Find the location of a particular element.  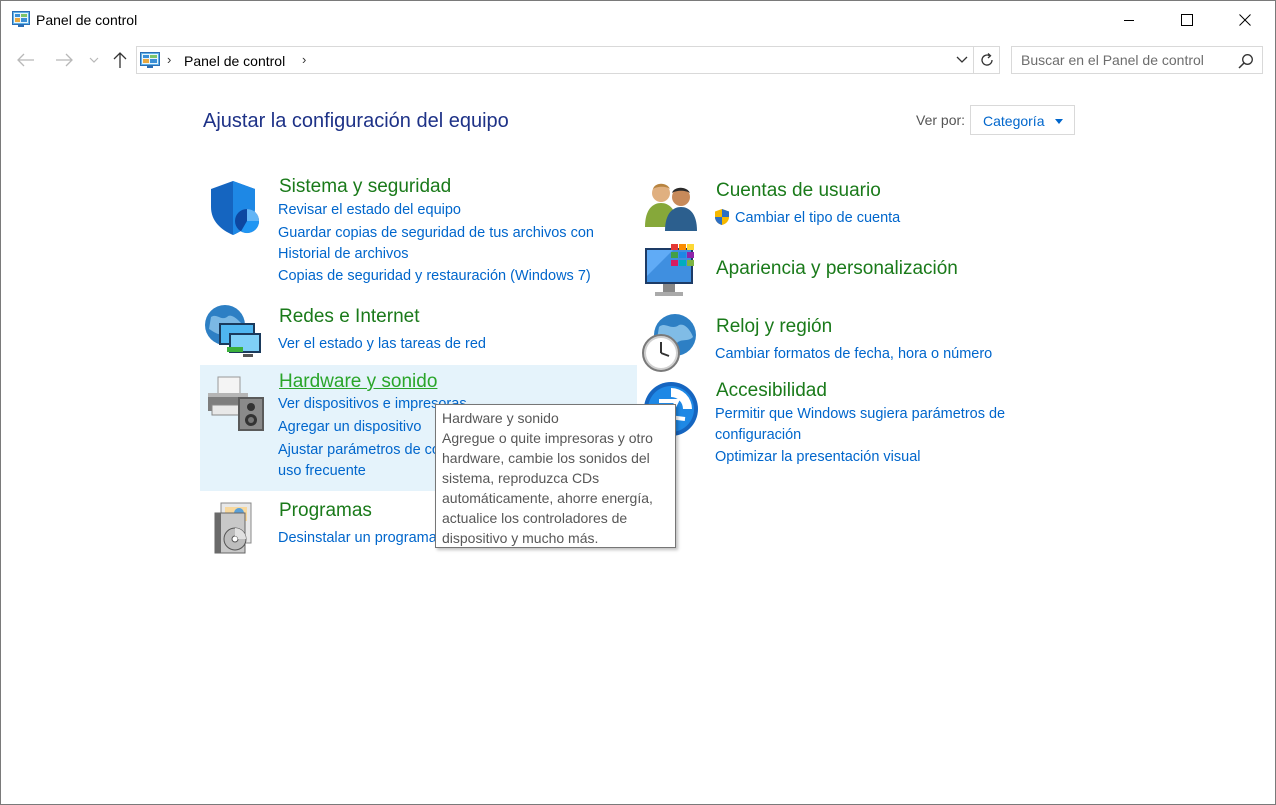

user-accounts-icon is located at coordinates (673, 211).